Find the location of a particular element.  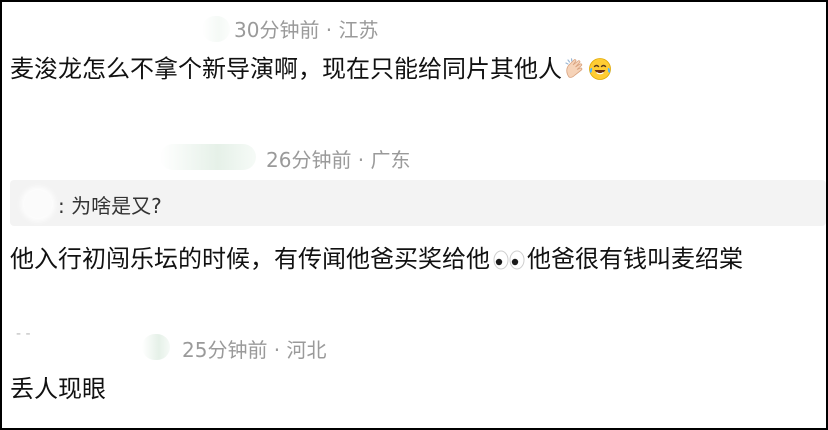

comment-meta: 26分钟前 · 广东 is located at coordinates (338, 160).